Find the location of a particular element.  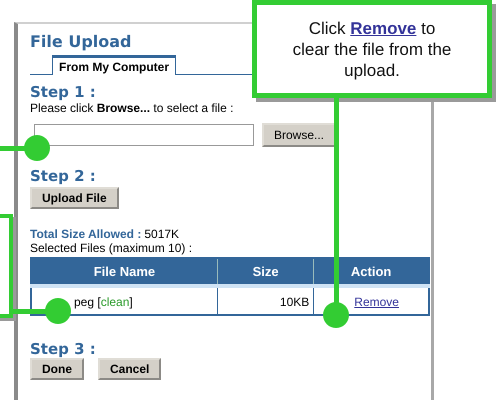

dialog-button: Cancel is located at coordinates (130, 369).